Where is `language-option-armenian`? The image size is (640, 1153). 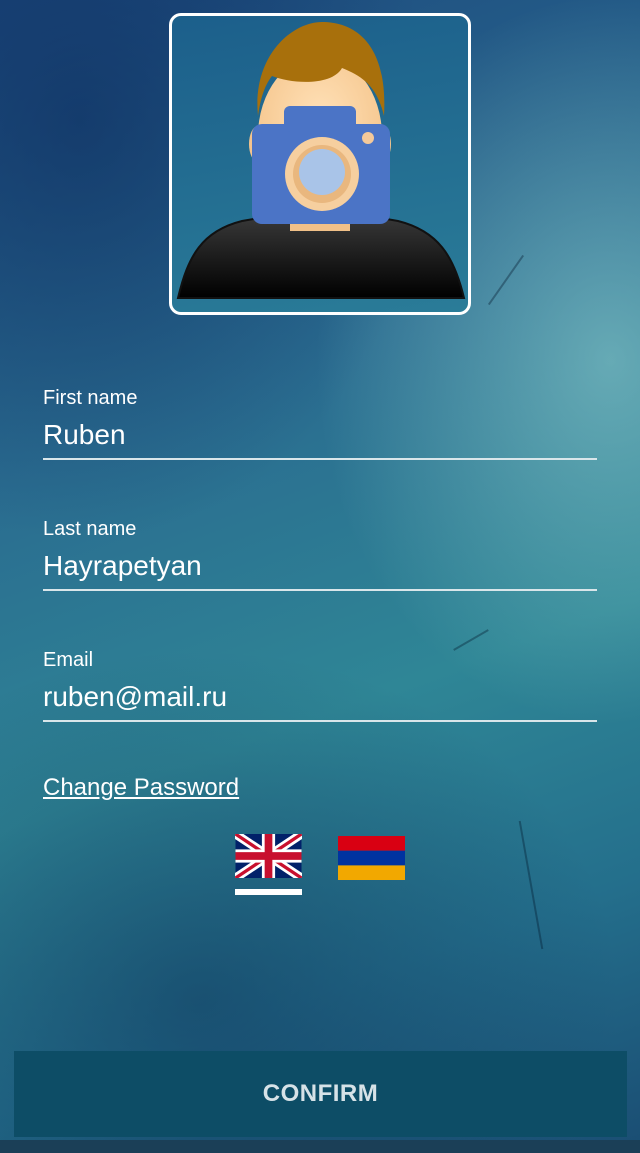
language-option-armenian is located at coordinates (371, 858).